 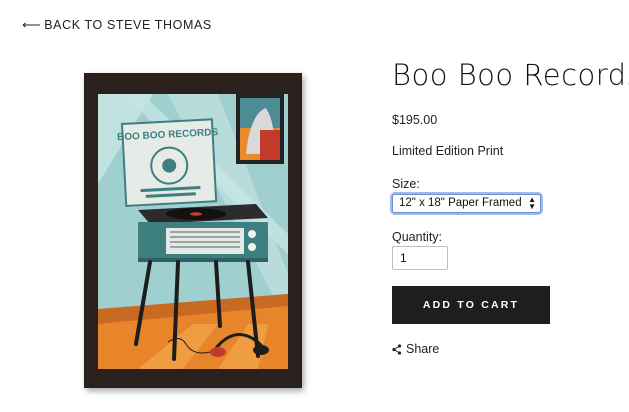 I want to click on share-link: Share, so click(x=415, y=349).